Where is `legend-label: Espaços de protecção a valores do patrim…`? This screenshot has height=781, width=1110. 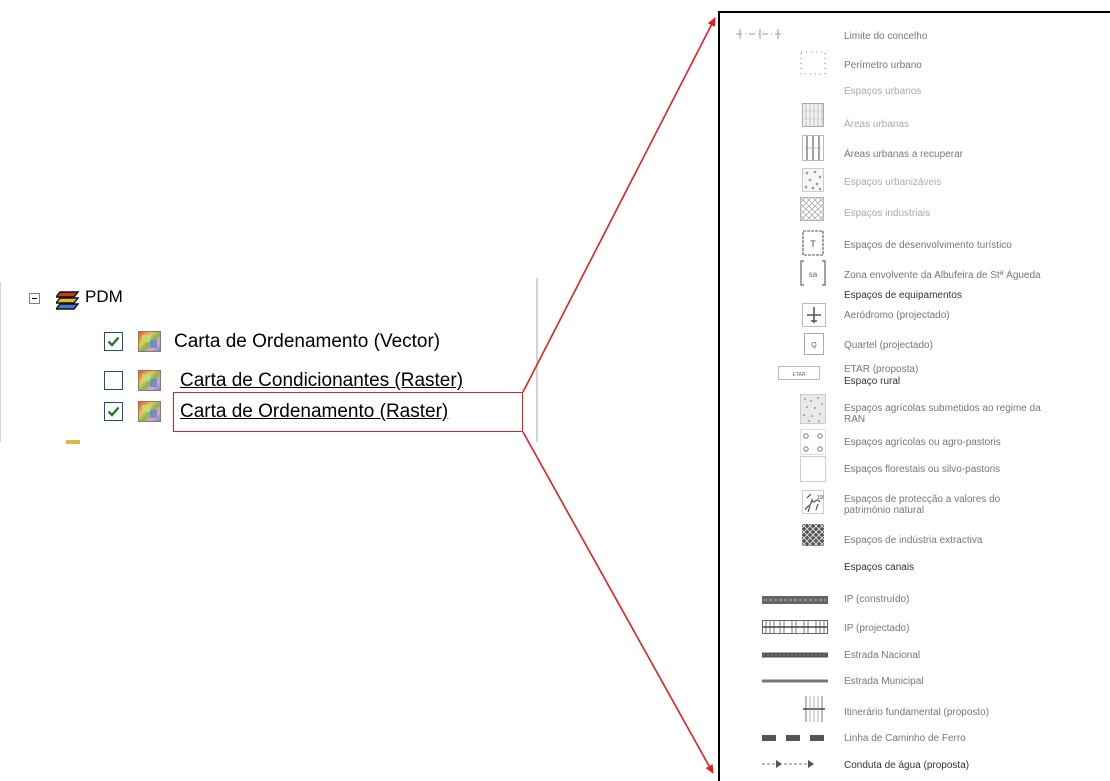 legend-label: Espaços de protecção a valores do patrim… is located at coordinates (922, 505).